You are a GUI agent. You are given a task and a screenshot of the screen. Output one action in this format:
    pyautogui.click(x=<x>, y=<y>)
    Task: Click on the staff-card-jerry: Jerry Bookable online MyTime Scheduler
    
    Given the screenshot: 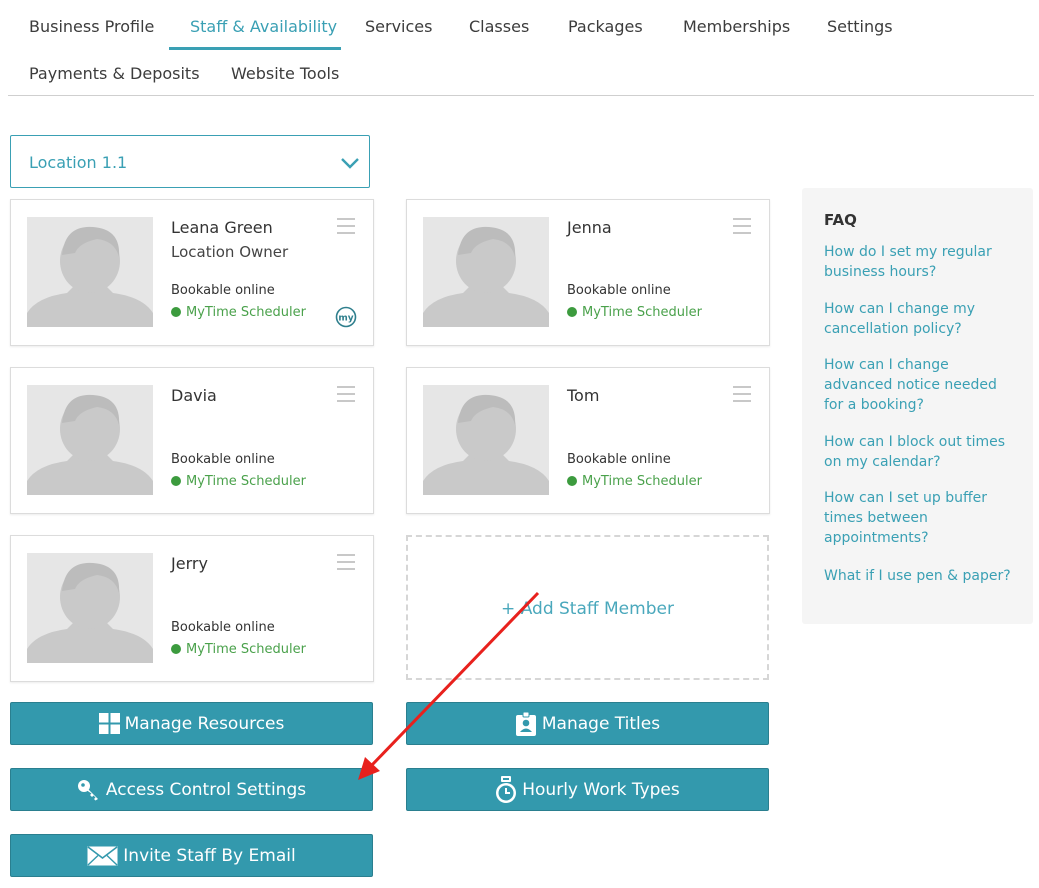 What is the action you would take?
    pyautogui.click(x=192, y=608)
    